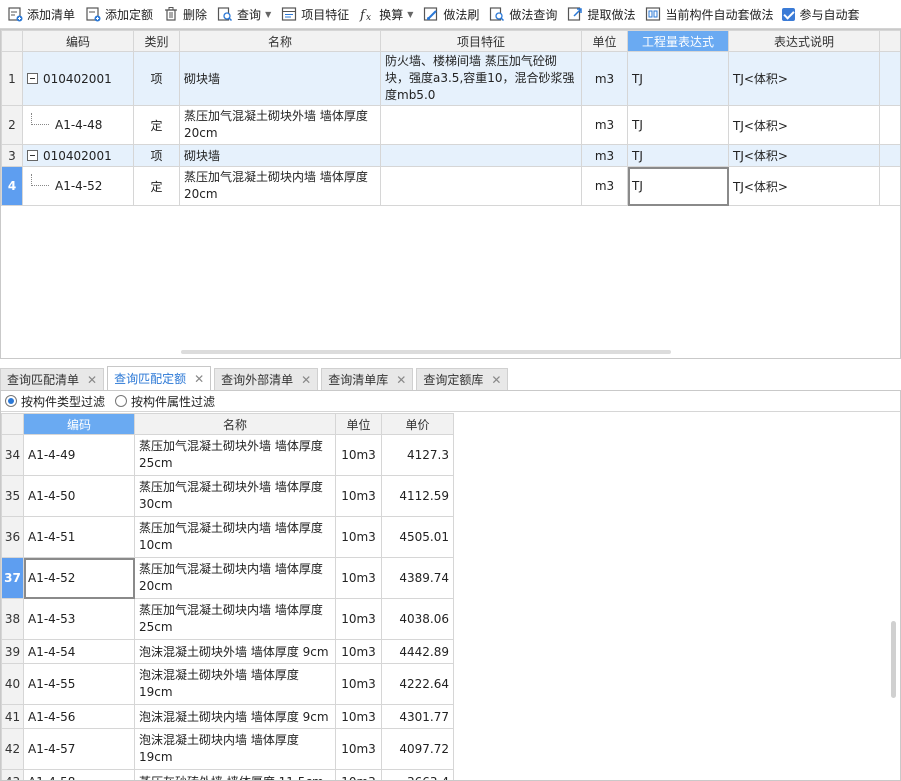 Image resolution: width=901 pixels, height=781 pixels. I want to click on category-cell: 项, so click(156, 155).